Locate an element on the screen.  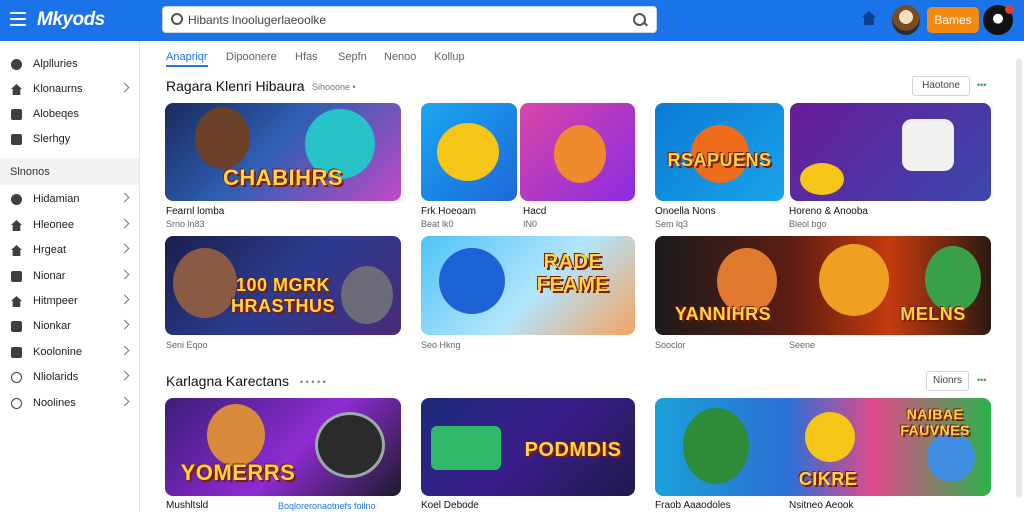
card-title-art: CIKRE is located at coordinates (828, 479).